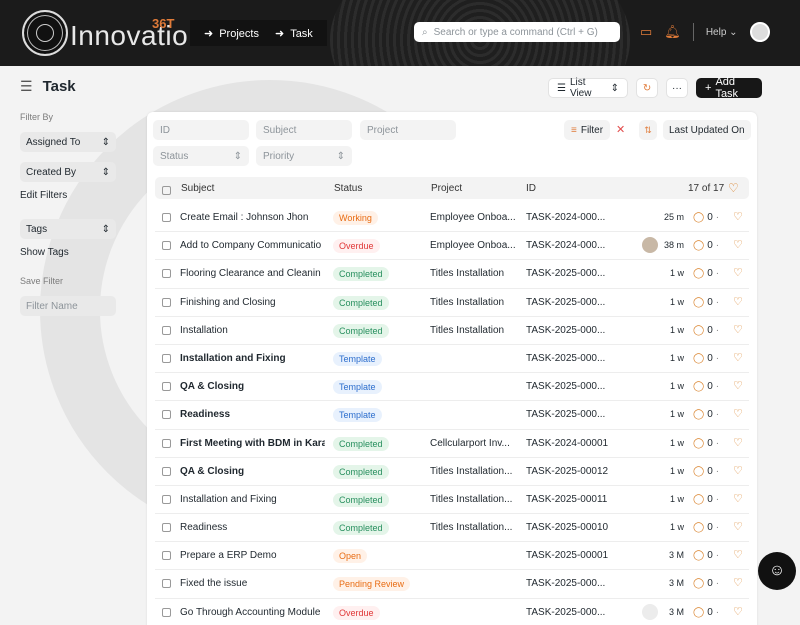 The height and width of the screenshot is (625, 800). What do you see at coordinates (452, 415) in the screenshot?
I see `table-row: Readiness Template TASK-2025-000... 1 w ◯ 0 · ♡` at bounding box center [452, 415].